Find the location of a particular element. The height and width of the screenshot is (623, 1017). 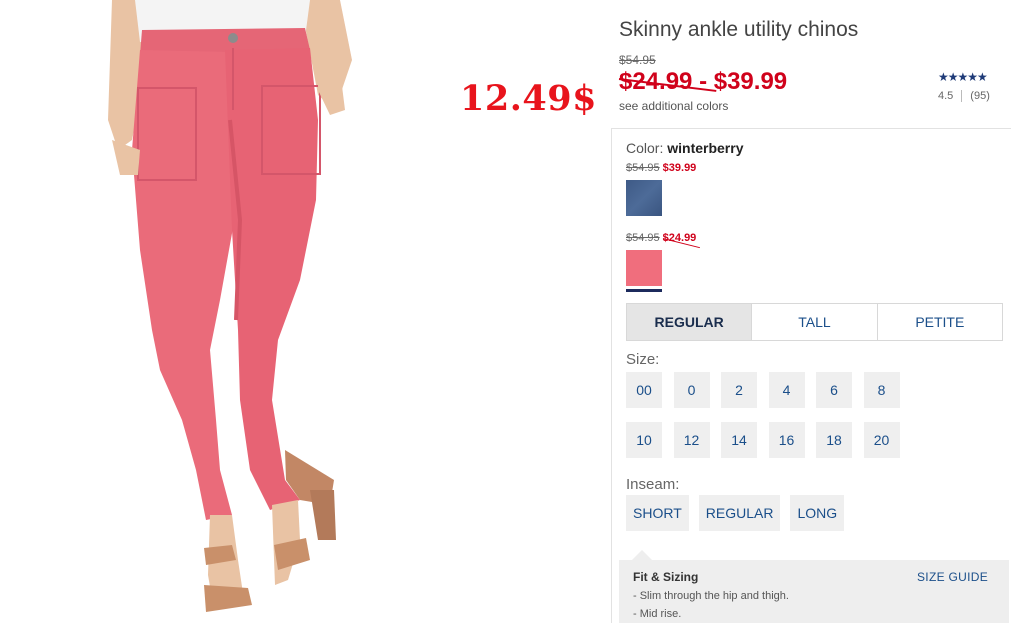

selected-swatch-indicator is located at coordinates (644, 290).